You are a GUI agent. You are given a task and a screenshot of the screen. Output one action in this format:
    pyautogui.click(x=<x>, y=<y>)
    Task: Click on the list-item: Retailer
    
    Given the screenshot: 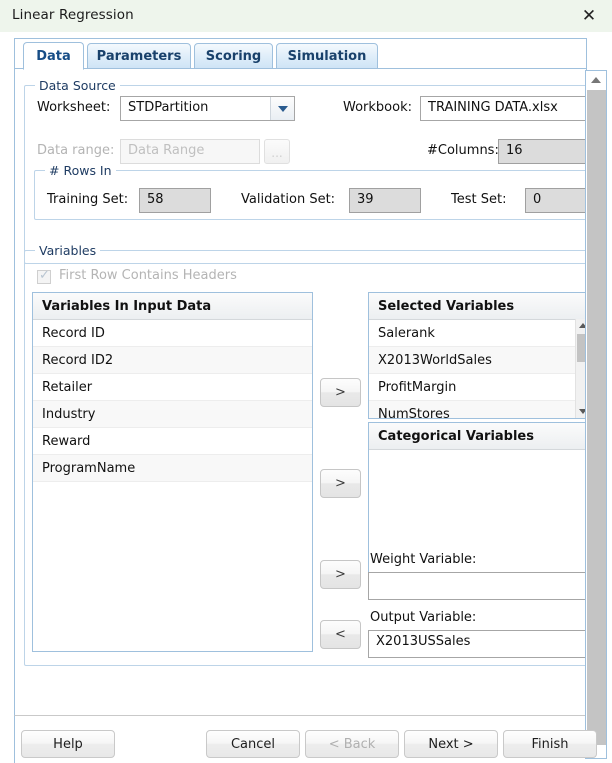 What is the action you would take?
    pyautogui.click(x=172, y=387)
    